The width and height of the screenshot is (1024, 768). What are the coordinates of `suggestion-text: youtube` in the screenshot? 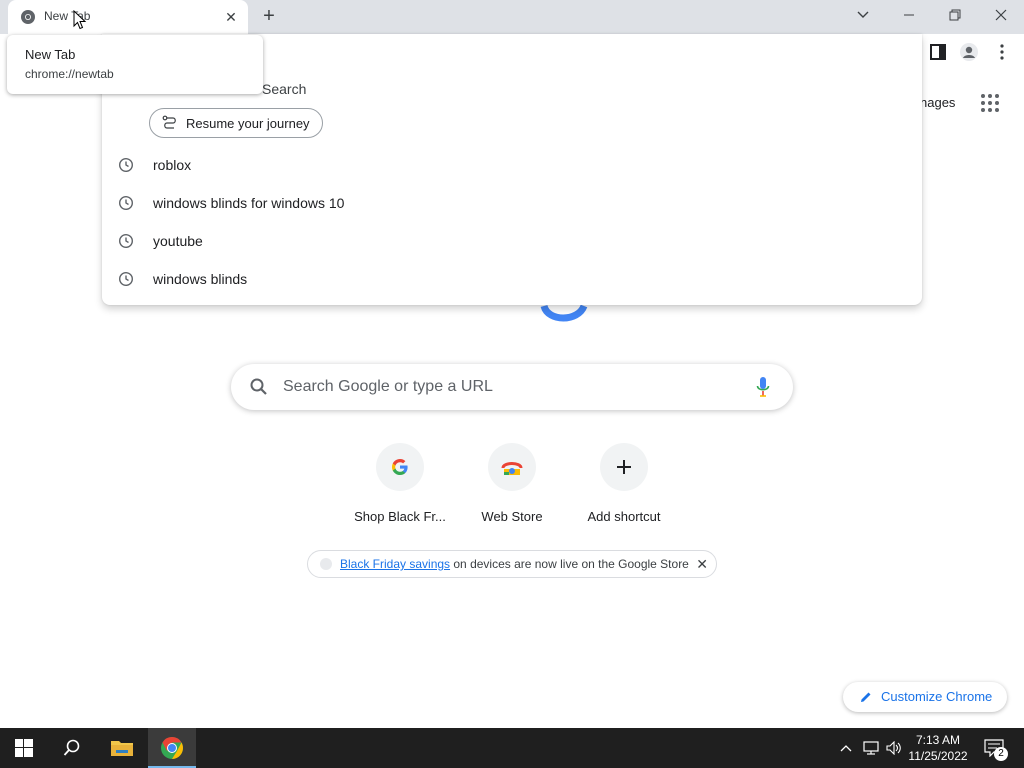 It's located at (178, 241).